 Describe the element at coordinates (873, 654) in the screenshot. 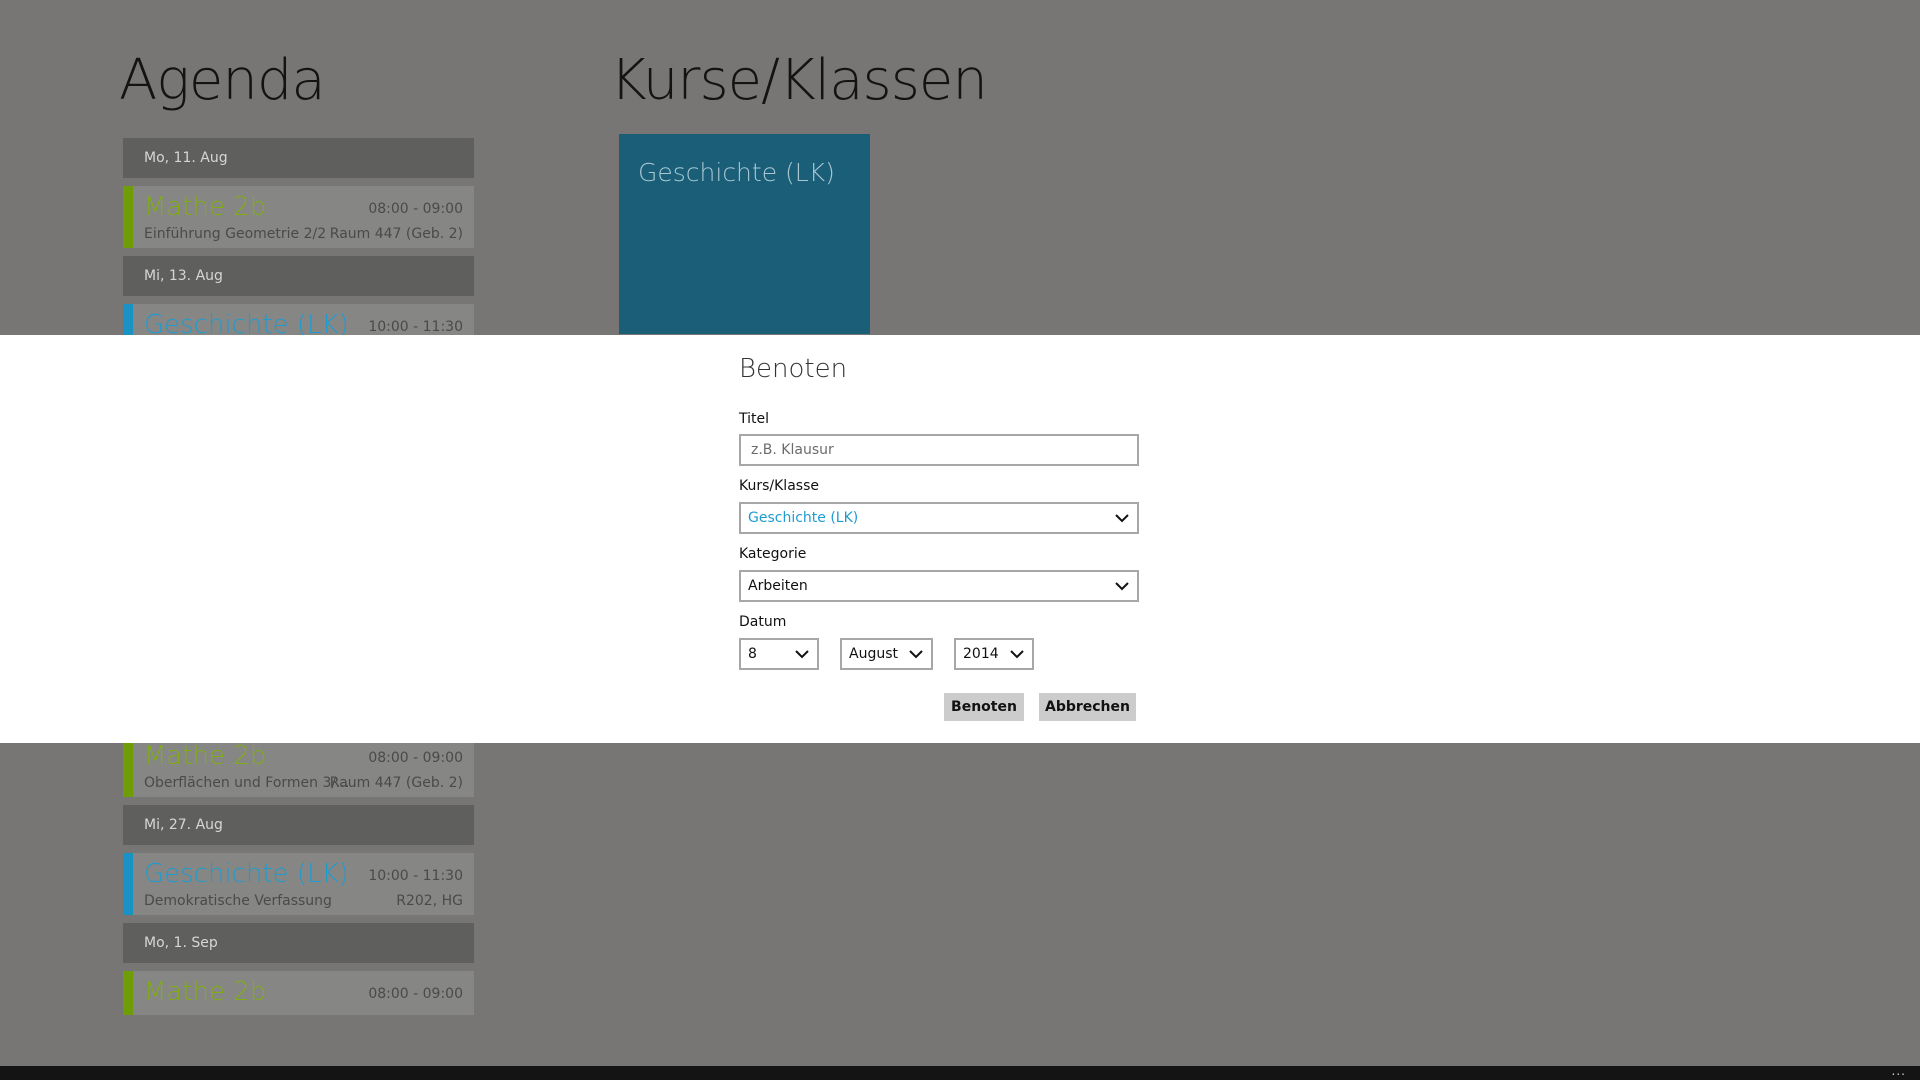

I see `month-select-value: August` at that location.